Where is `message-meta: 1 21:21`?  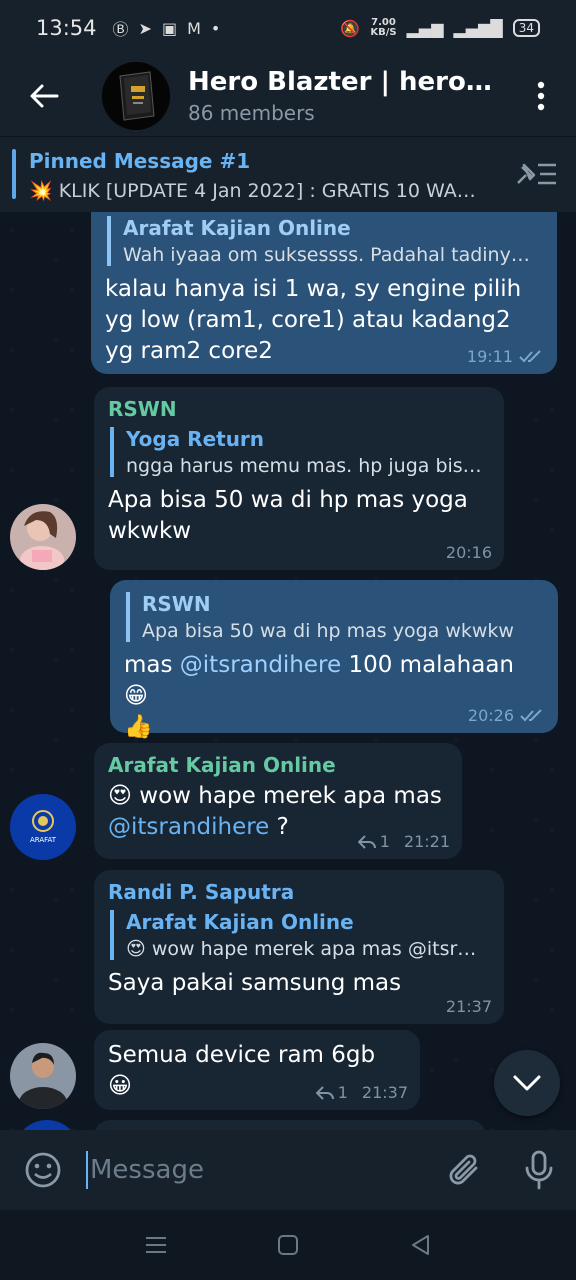
message-meta: 1 21:21 is located at coordinates (403, 841).